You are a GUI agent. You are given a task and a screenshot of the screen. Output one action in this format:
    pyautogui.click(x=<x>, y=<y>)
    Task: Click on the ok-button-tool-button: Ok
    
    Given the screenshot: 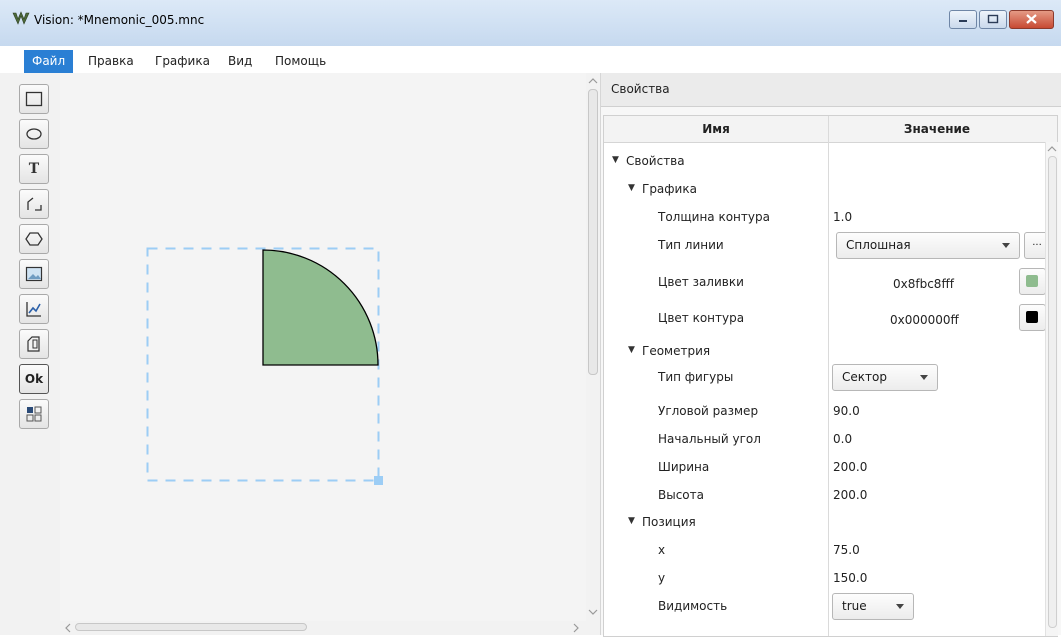 What is the action you would take?
    pyautogui.click(x=34, y=379)
    